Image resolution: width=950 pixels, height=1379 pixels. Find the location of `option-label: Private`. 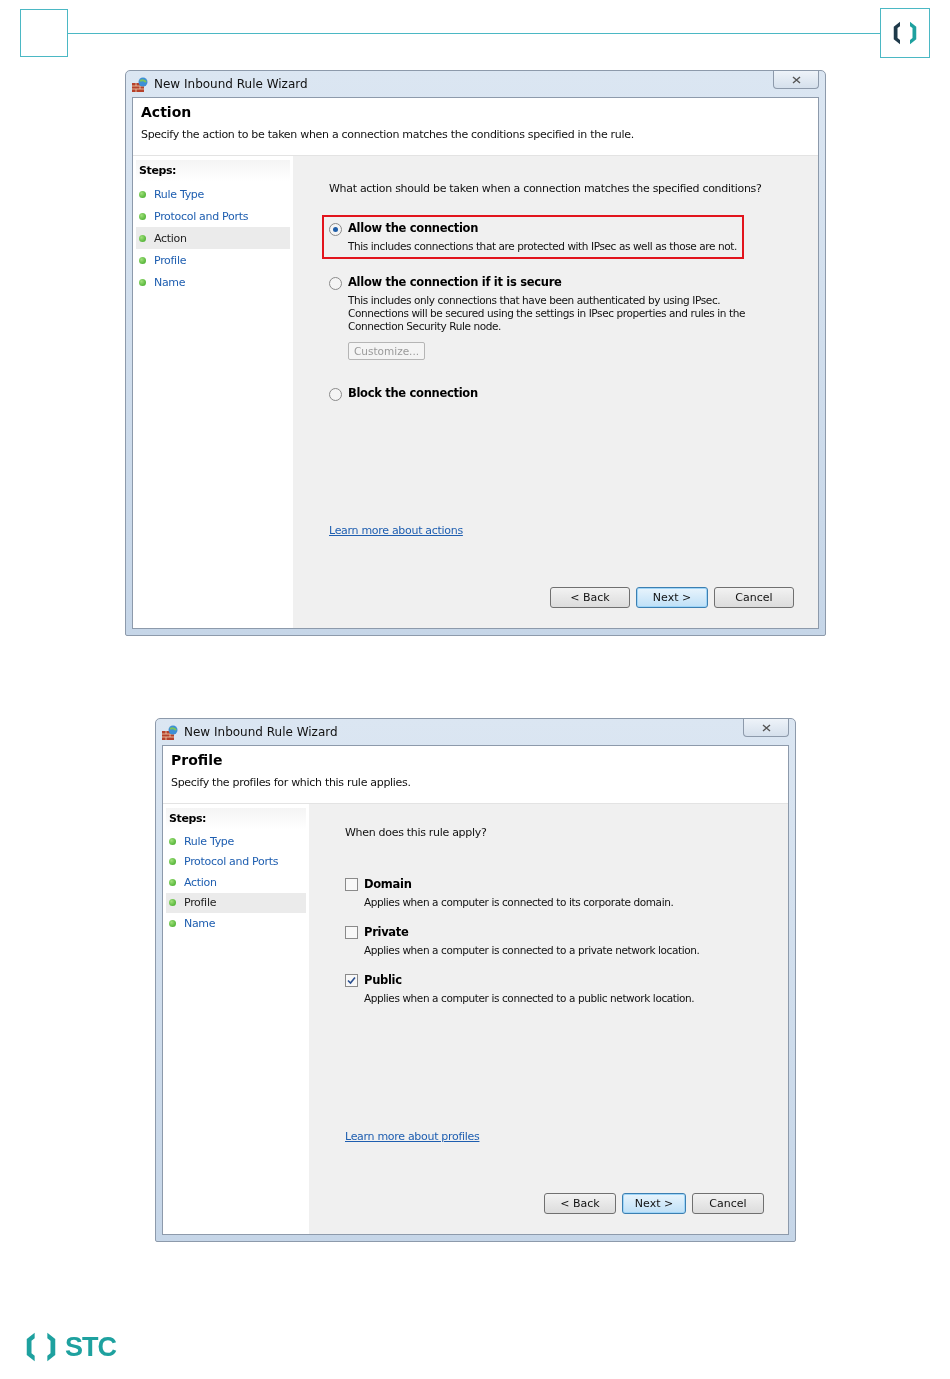

option-label: Private is located at coordinates (387, 932).